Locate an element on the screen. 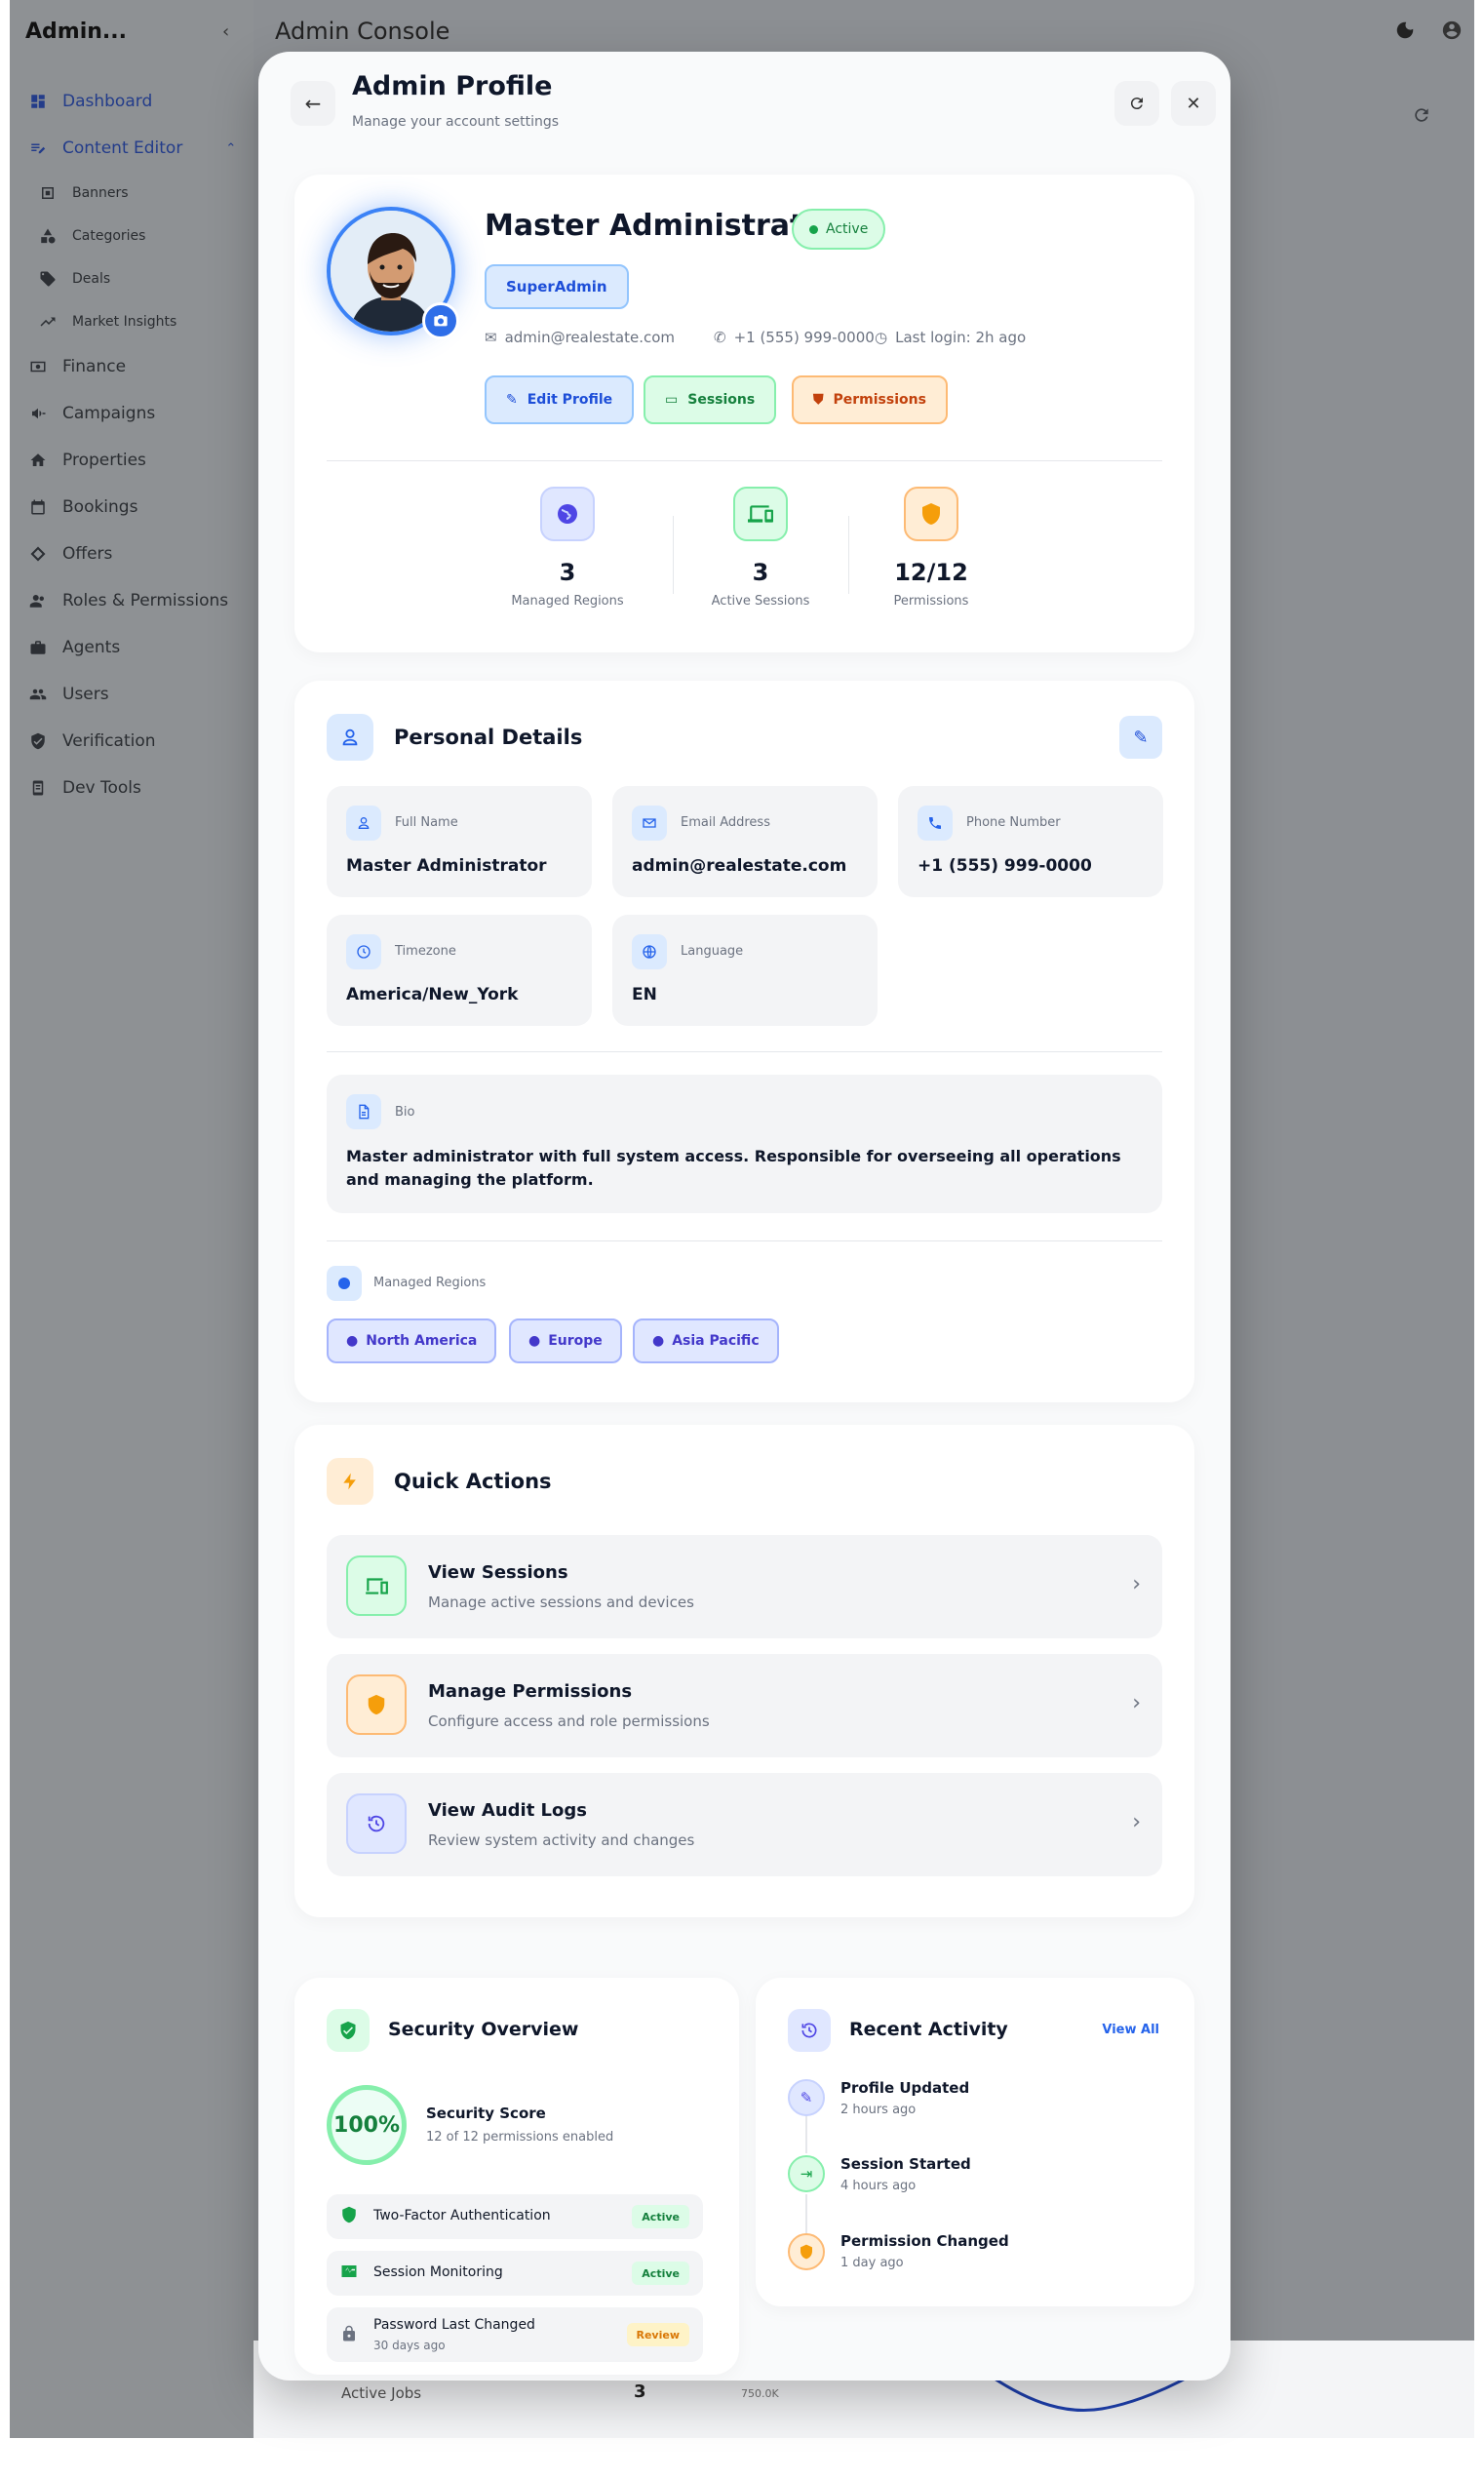 The width and height of the screenshot is (1484, 2479). security-row-label: Password Last Changed is located at coordinates (454, 2325).